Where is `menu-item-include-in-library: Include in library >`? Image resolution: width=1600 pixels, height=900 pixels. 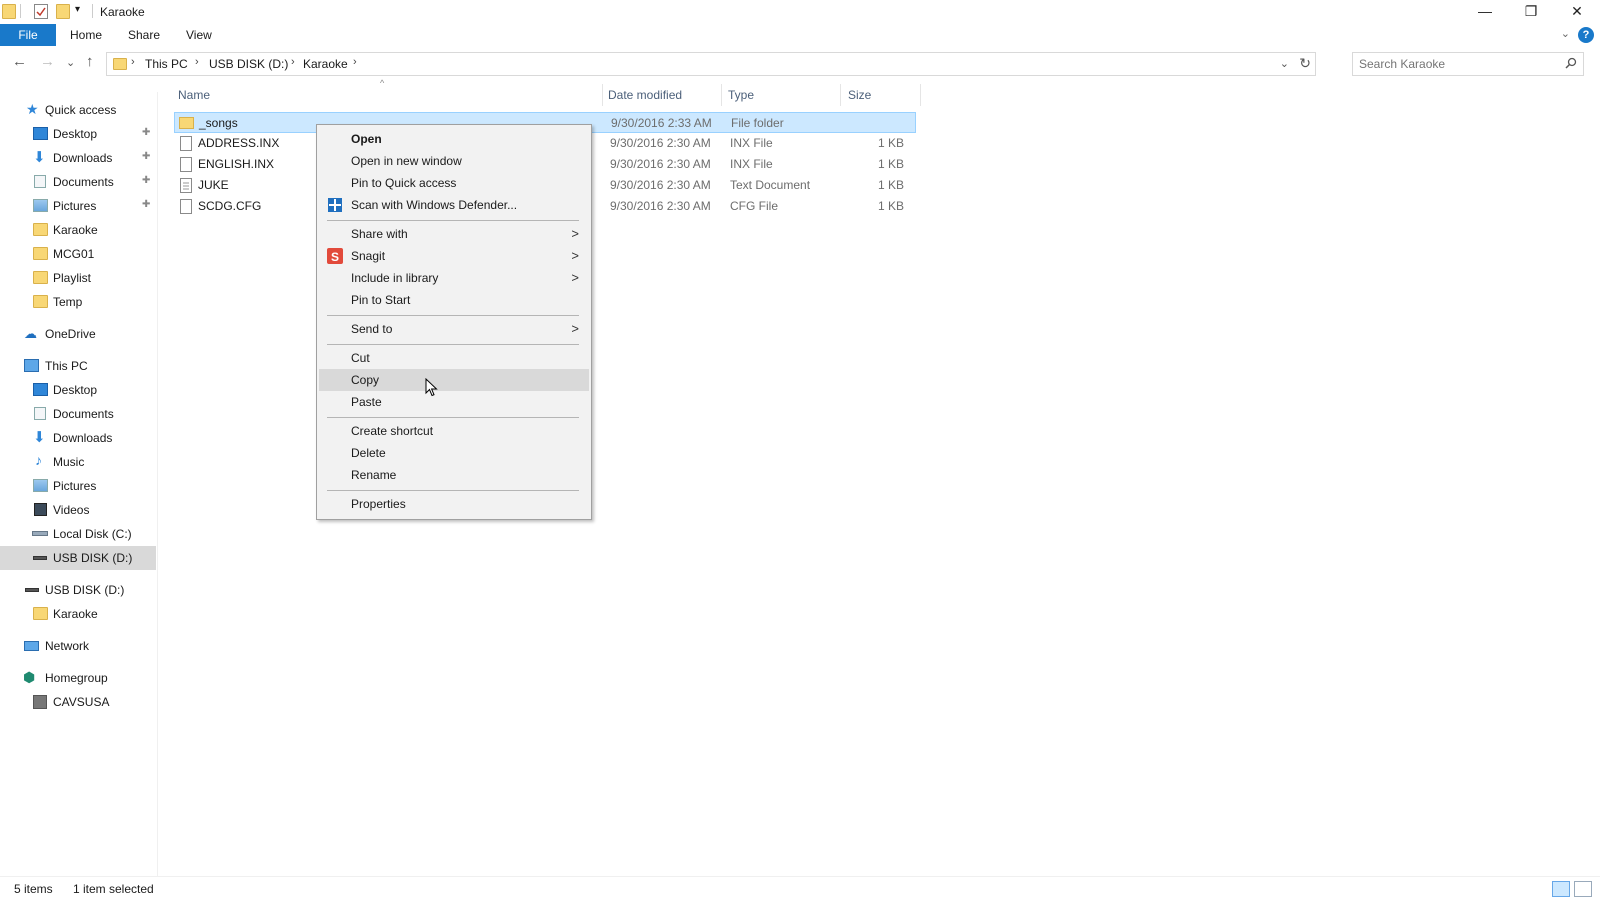
menu-item-include-in-library: Include in library > is located at coordinates (454, 278).